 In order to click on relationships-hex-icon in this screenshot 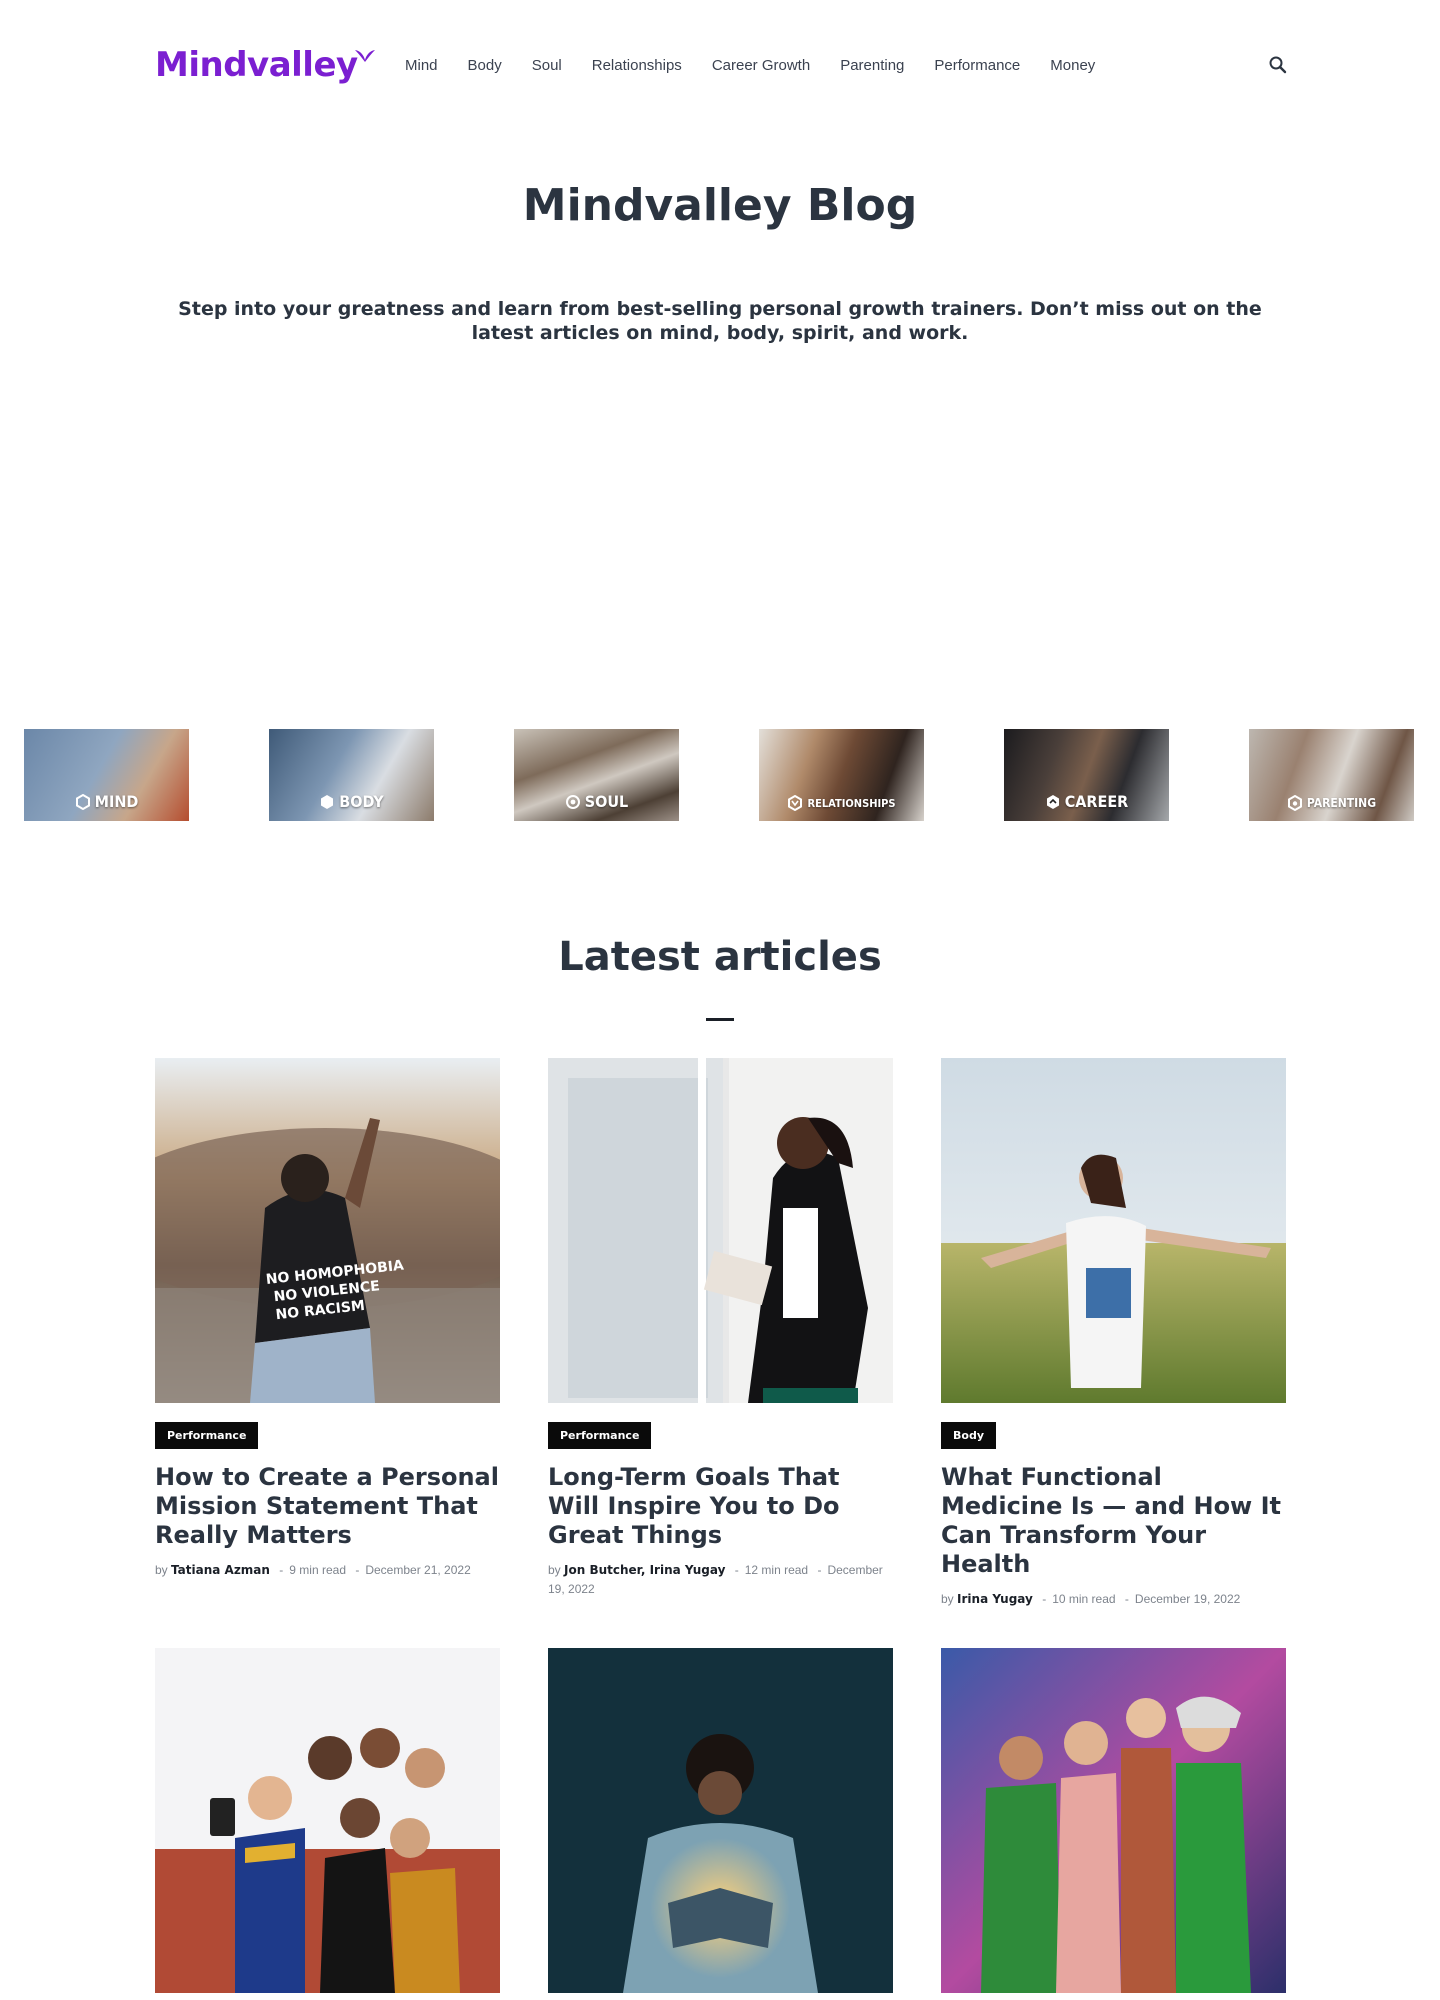, I will do `click(795, 803)`.